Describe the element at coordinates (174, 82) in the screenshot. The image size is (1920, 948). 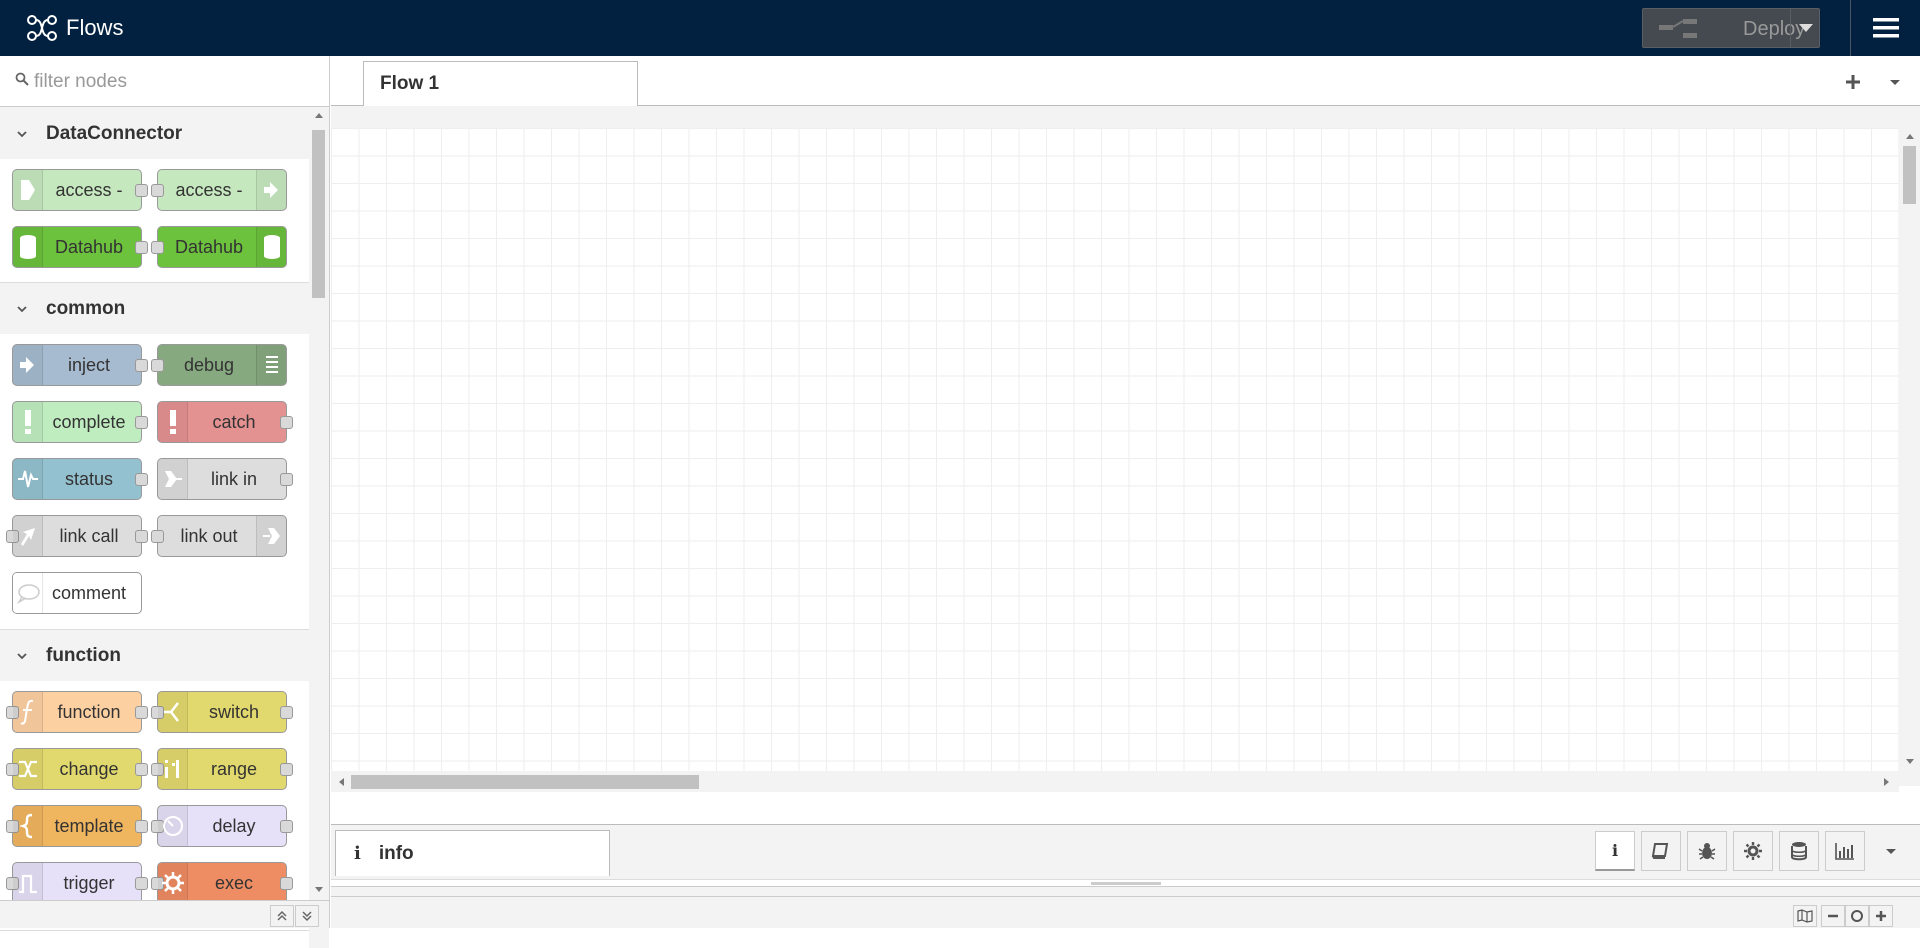
I see `filter-nodes-input` at that location.